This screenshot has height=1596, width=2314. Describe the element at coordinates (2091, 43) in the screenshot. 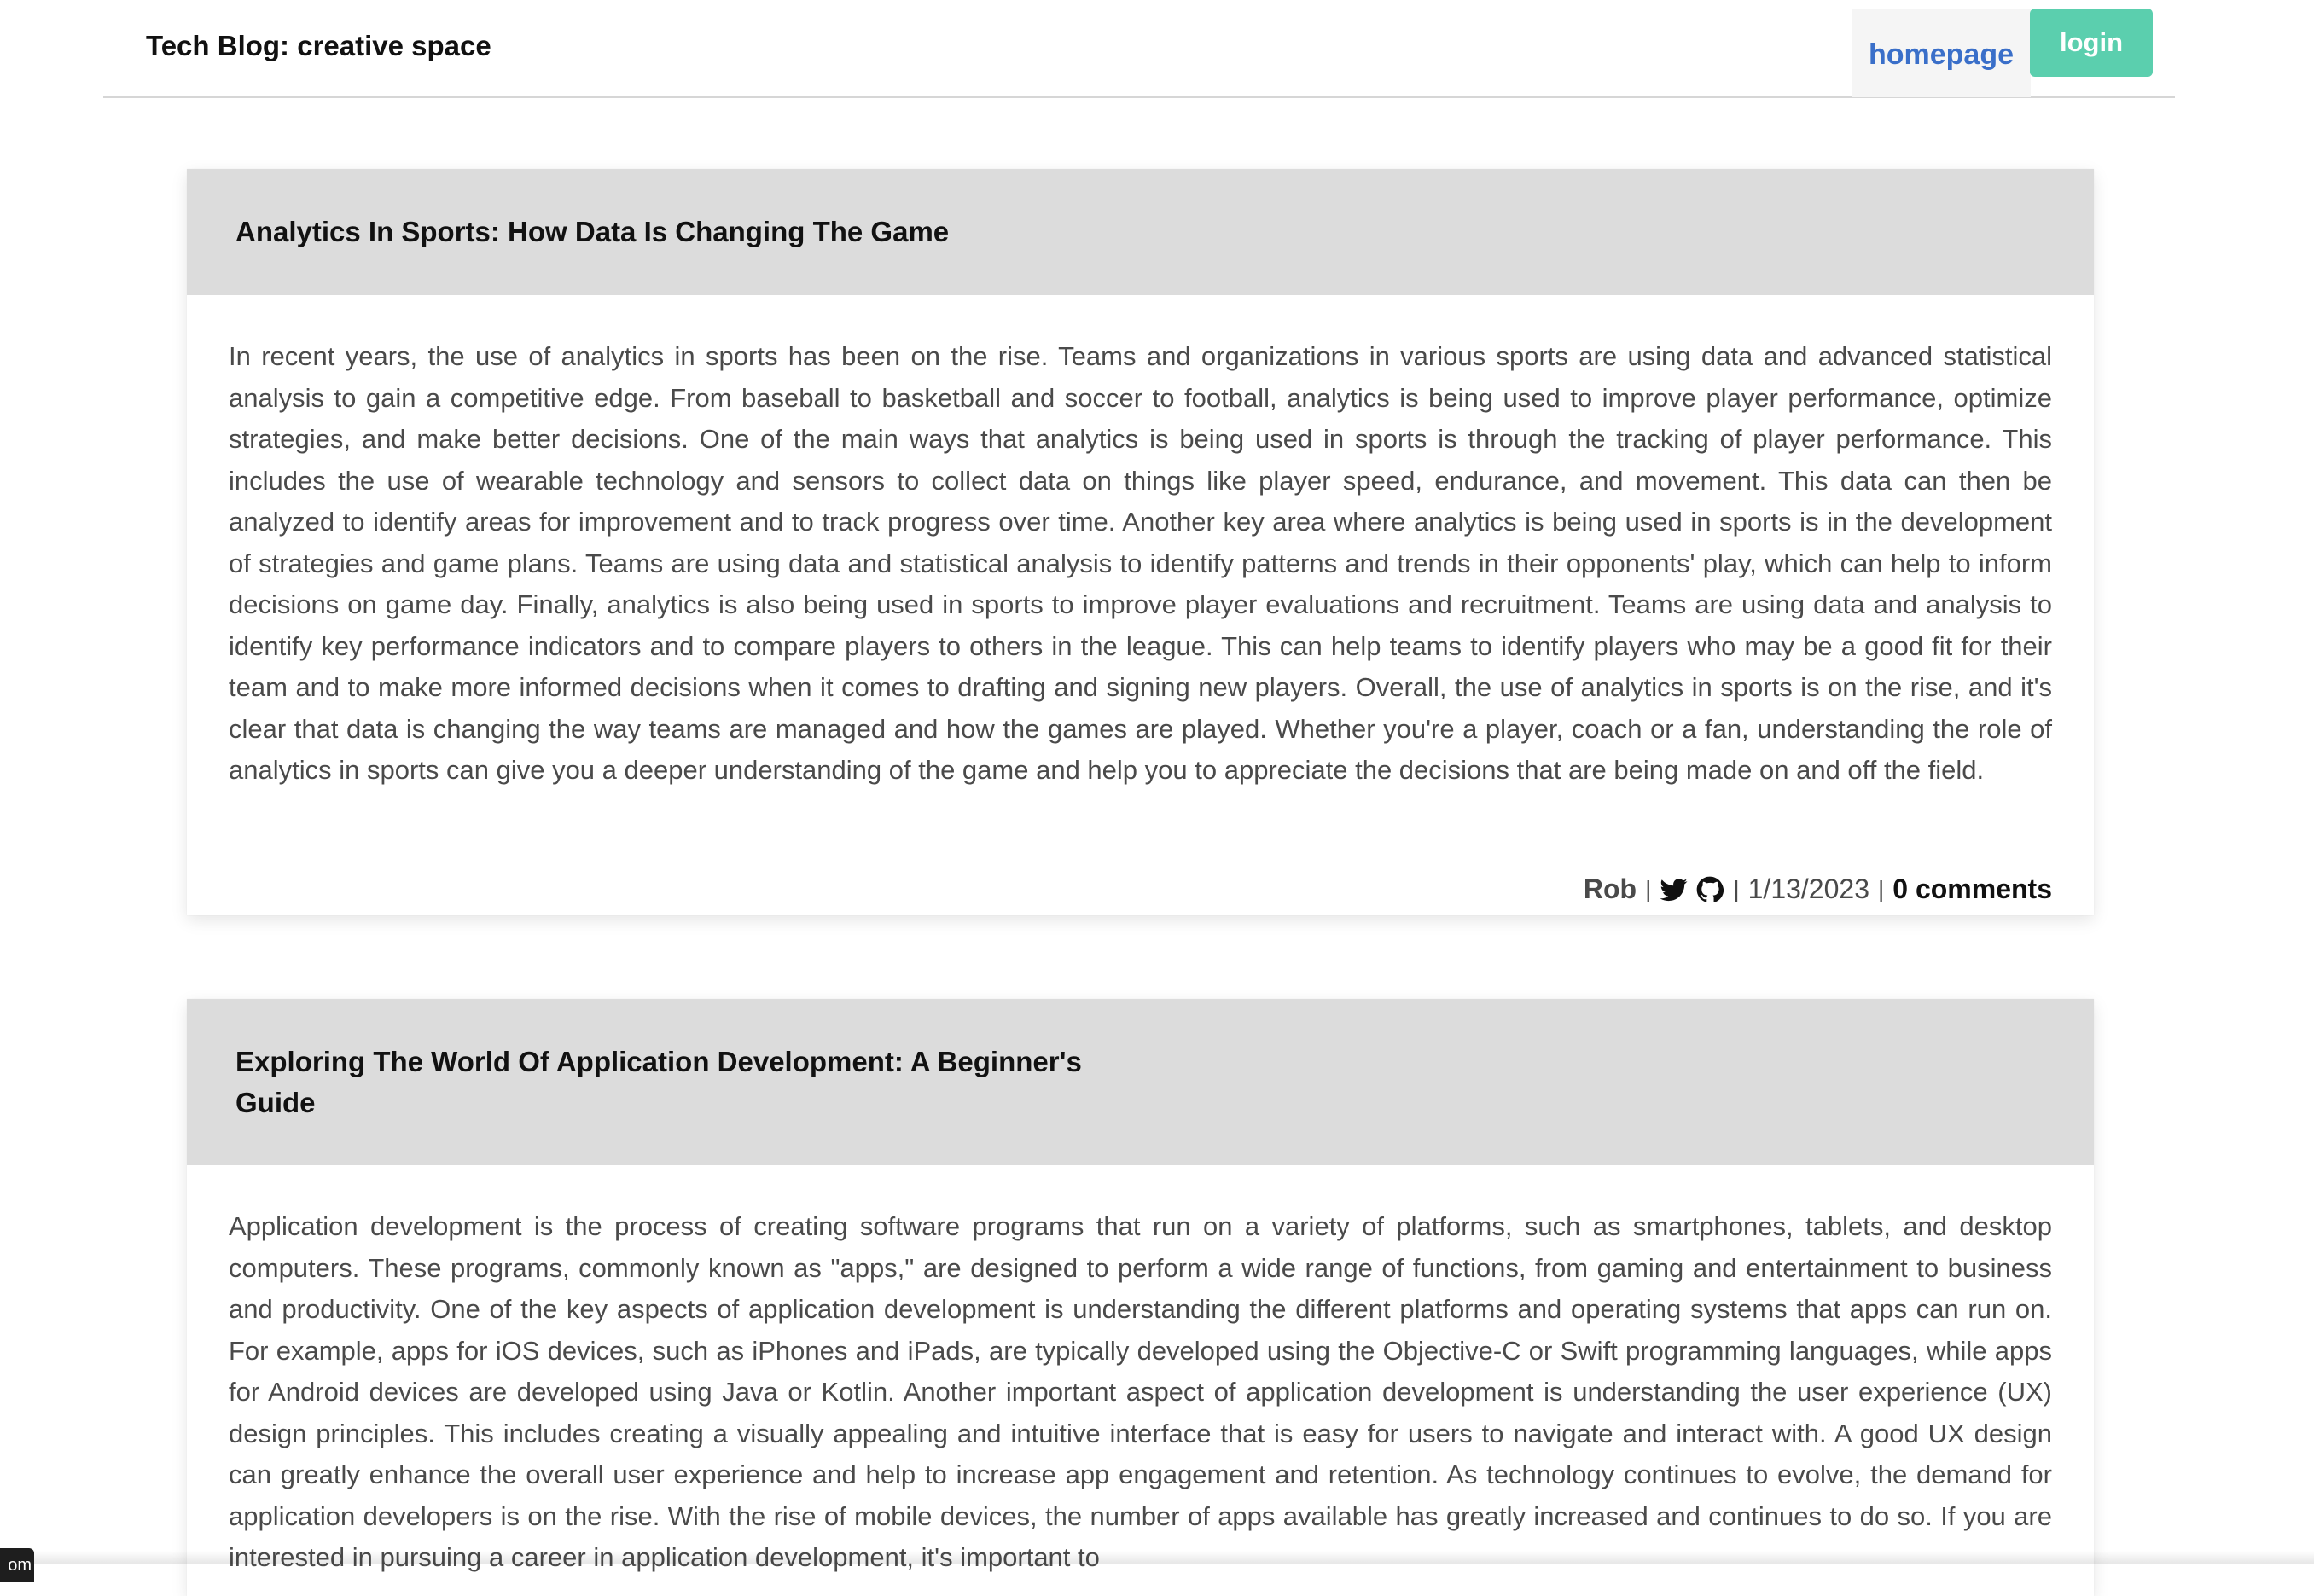

I see `login-button: login` at that location.